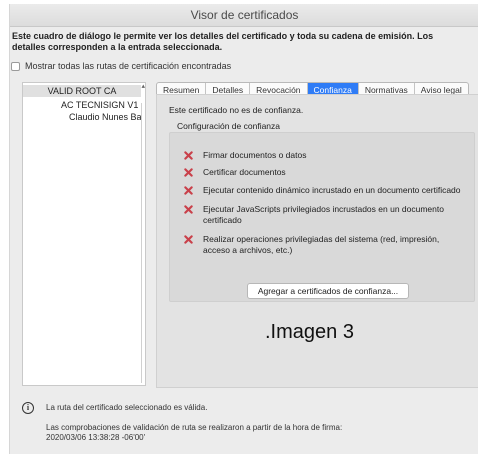  I want to click on trust-item-label: Firmar documentos o datos, so click(255, 155).